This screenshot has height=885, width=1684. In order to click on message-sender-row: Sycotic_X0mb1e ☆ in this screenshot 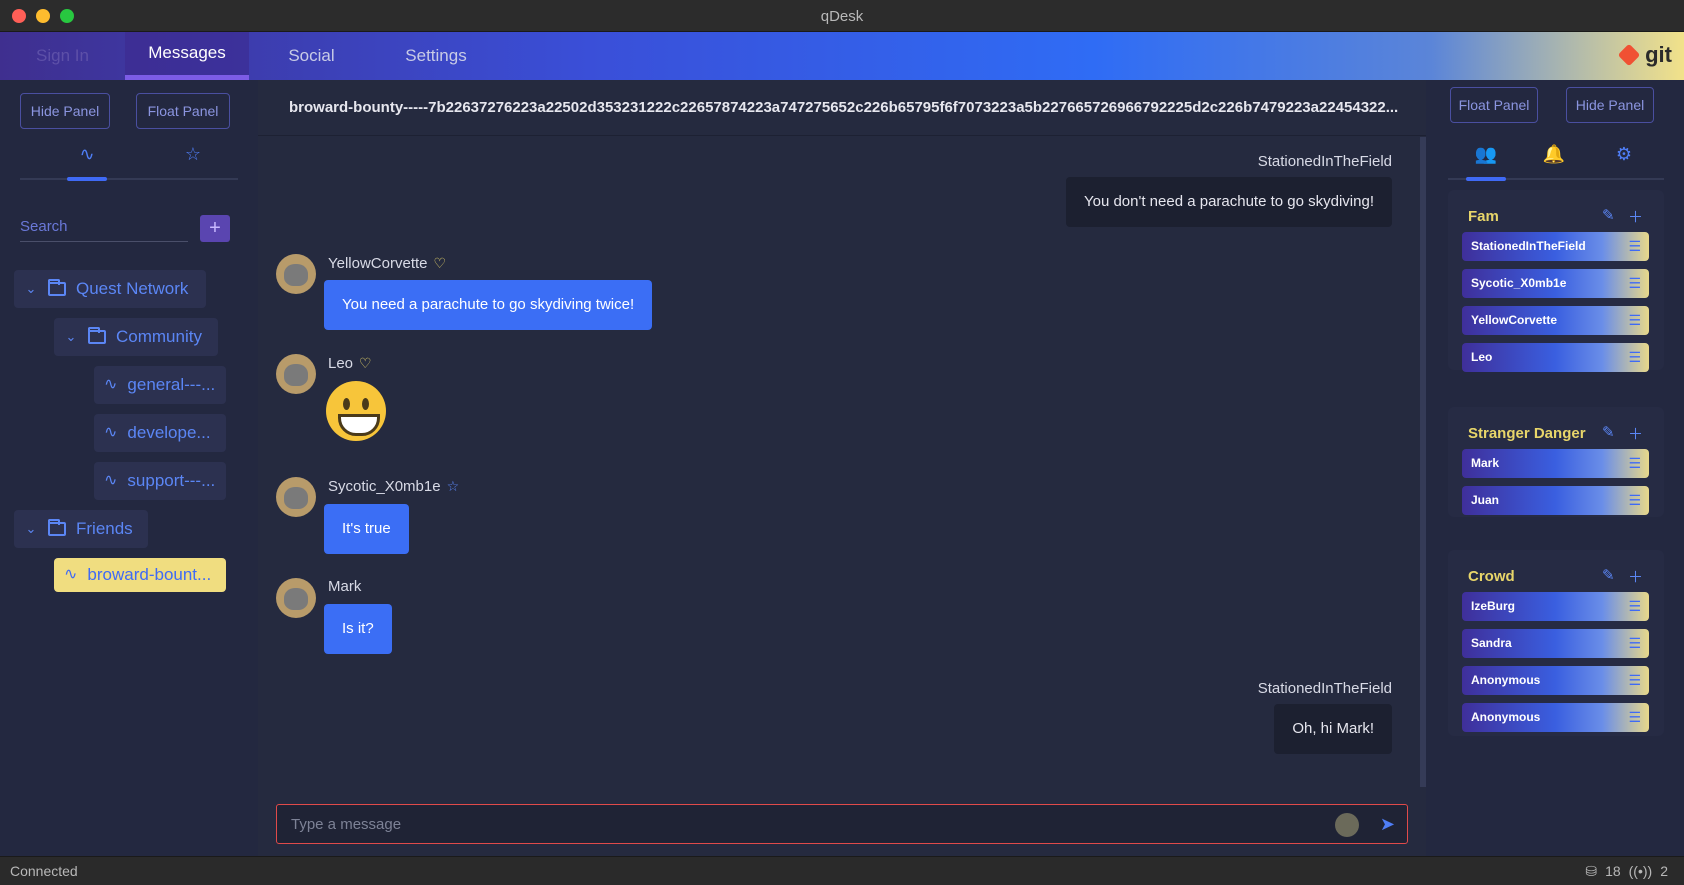, I will do `click(393, 486)`.